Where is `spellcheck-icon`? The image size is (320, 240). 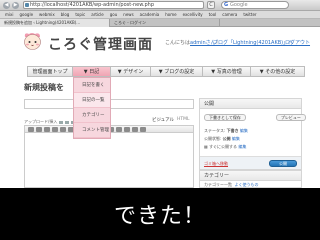
spellcheck-icon is located at coordinates (127, 129).